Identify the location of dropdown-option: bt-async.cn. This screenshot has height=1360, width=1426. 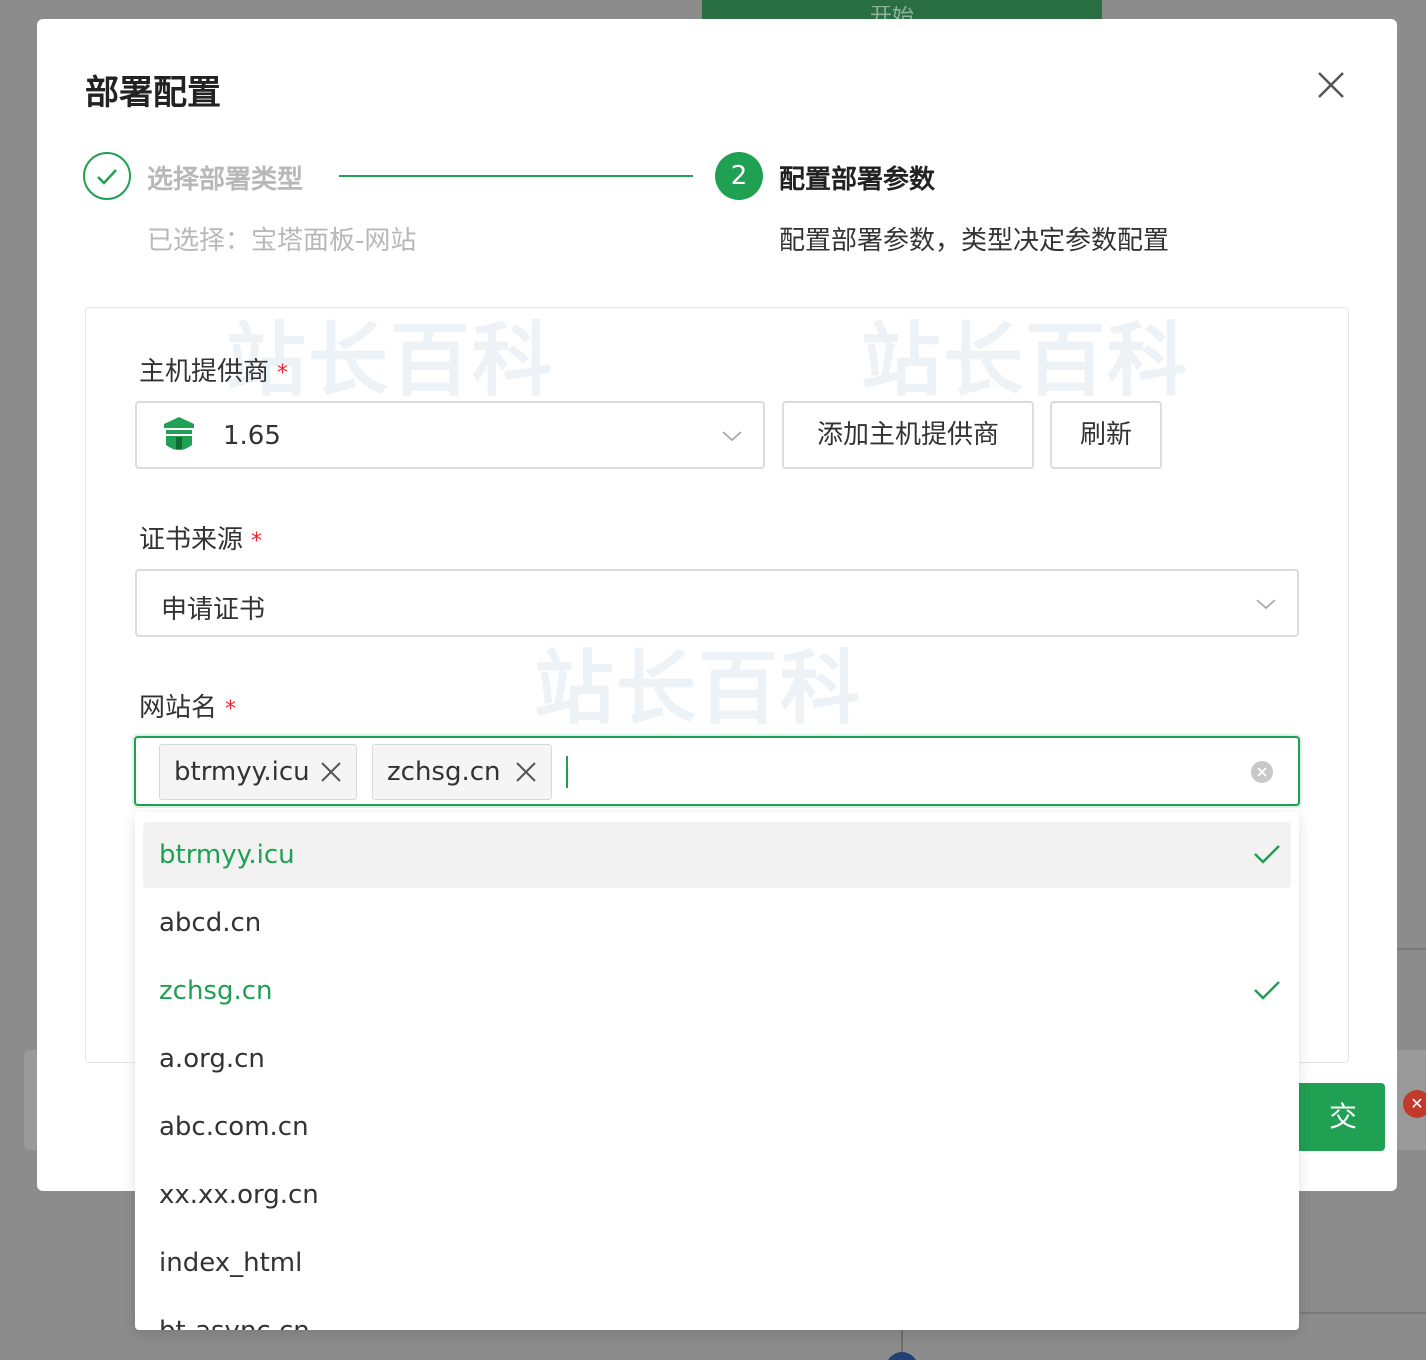
(717, 1314).